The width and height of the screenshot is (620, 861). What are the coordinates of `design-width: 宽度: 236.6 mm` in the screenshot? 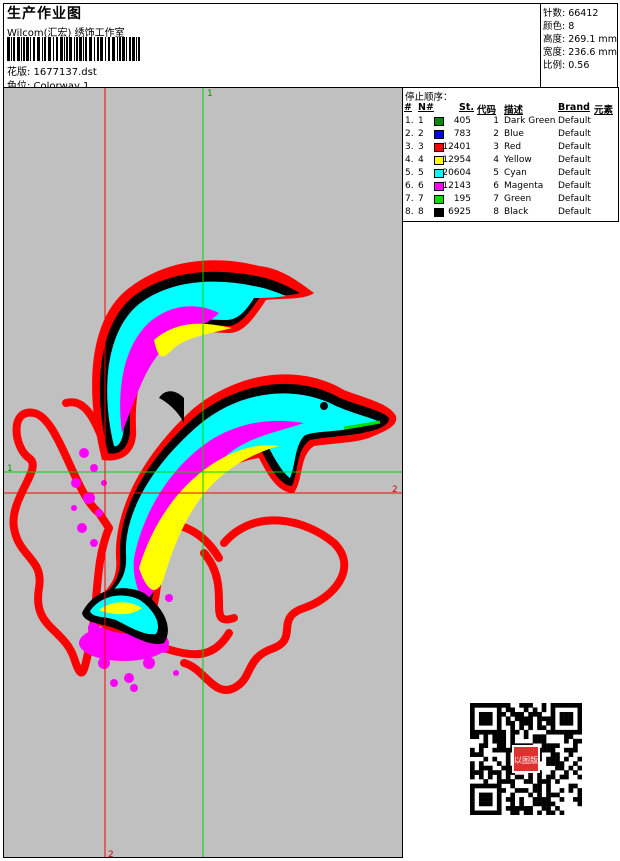 It's located at (580, 52).